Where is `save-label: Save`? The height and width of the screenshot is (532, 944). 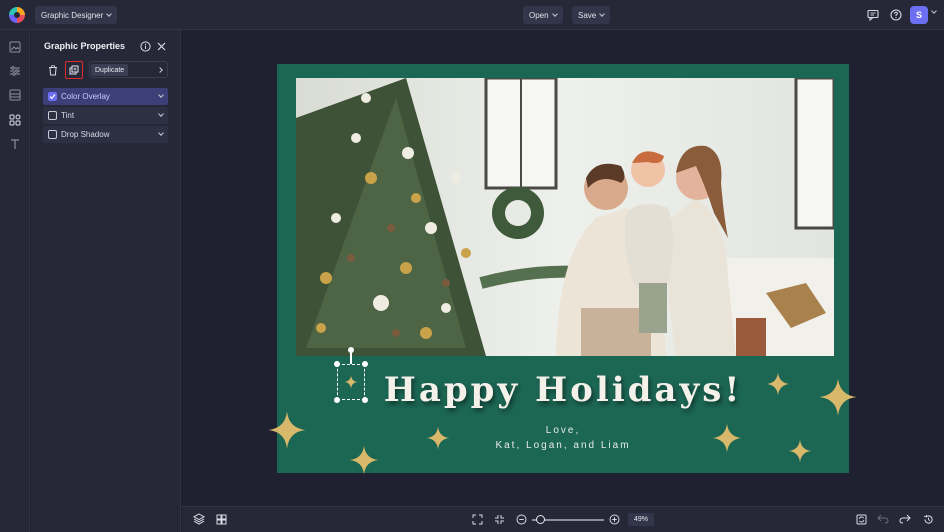 save-label: Save is located at coordinates (587, 15).